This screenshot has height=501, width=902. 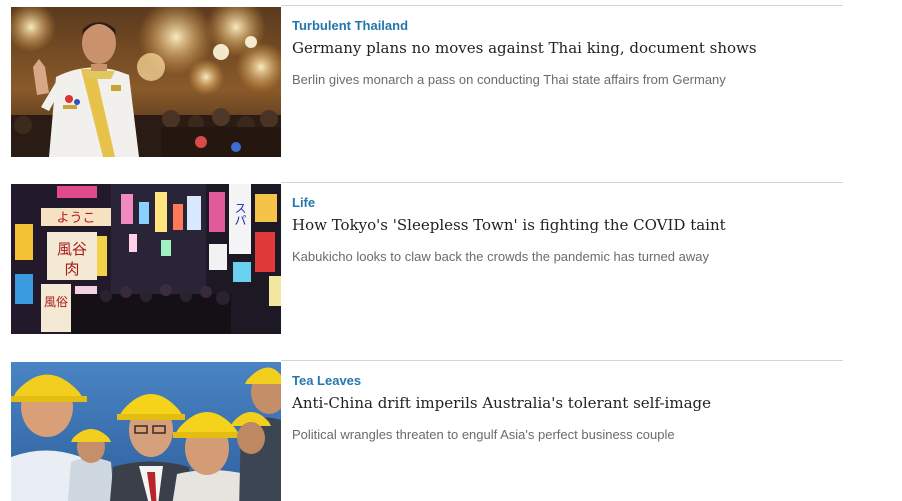 I want to click on article-kicker-link: Life, so click(x=303, y=202).